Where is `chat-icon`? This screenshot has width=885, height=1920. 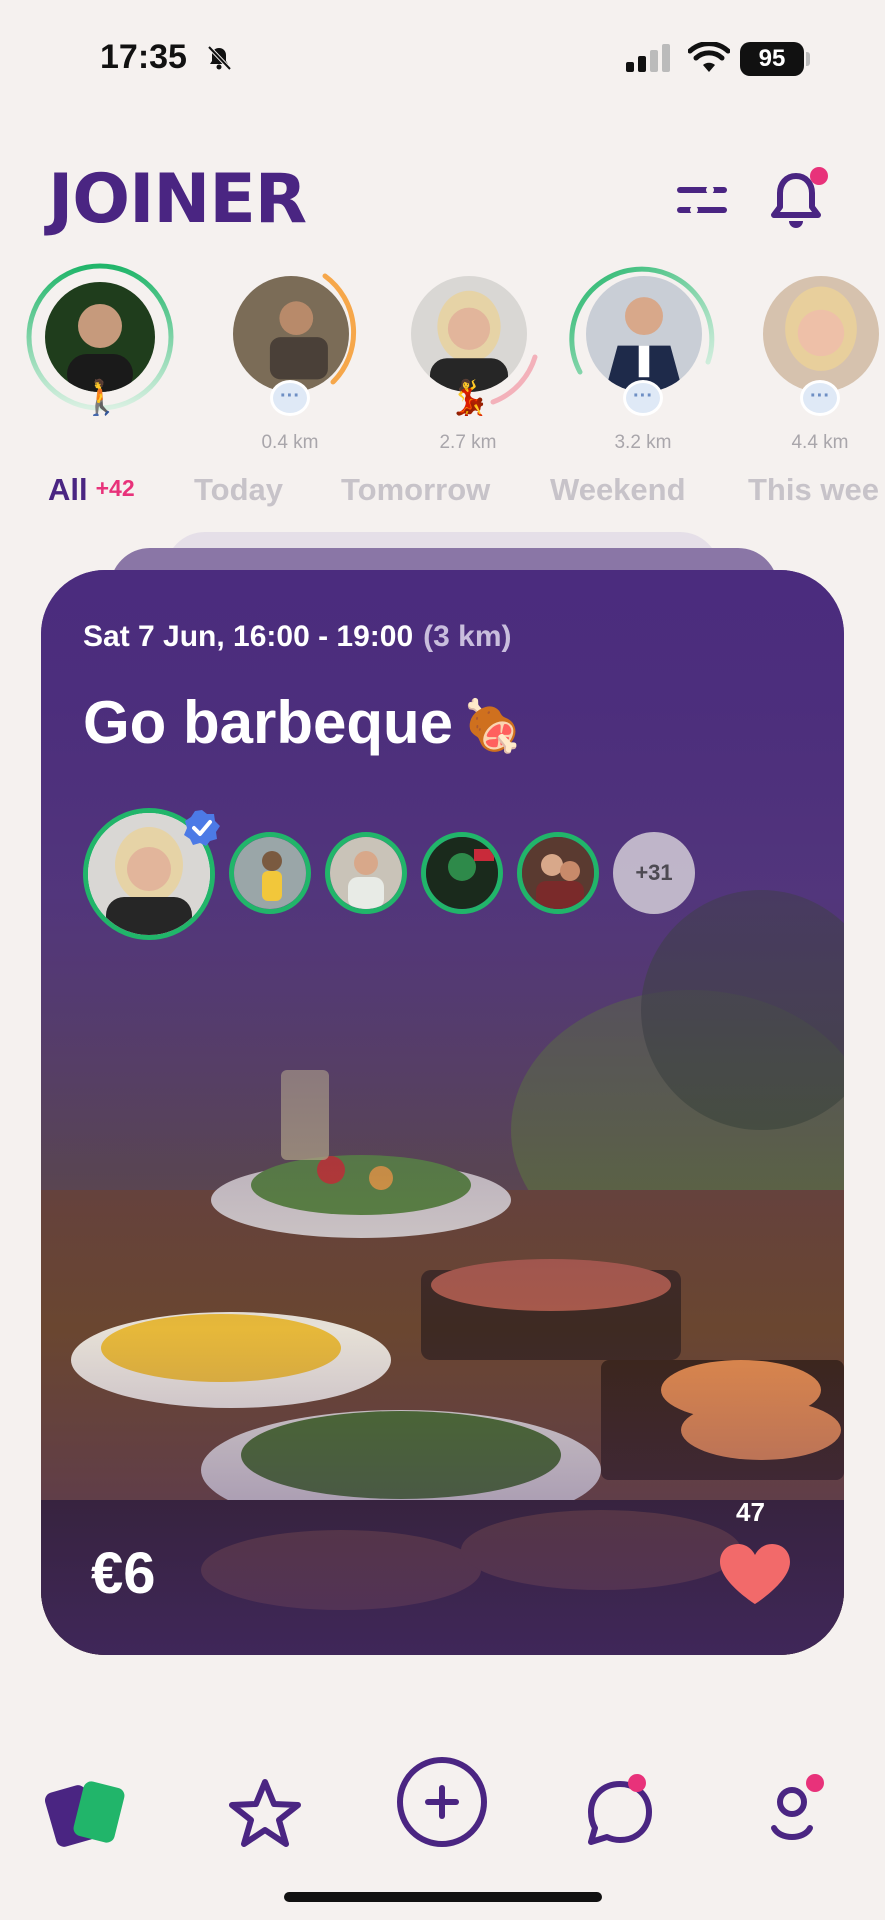 chat-icon is located at coordinates (620, 1813).